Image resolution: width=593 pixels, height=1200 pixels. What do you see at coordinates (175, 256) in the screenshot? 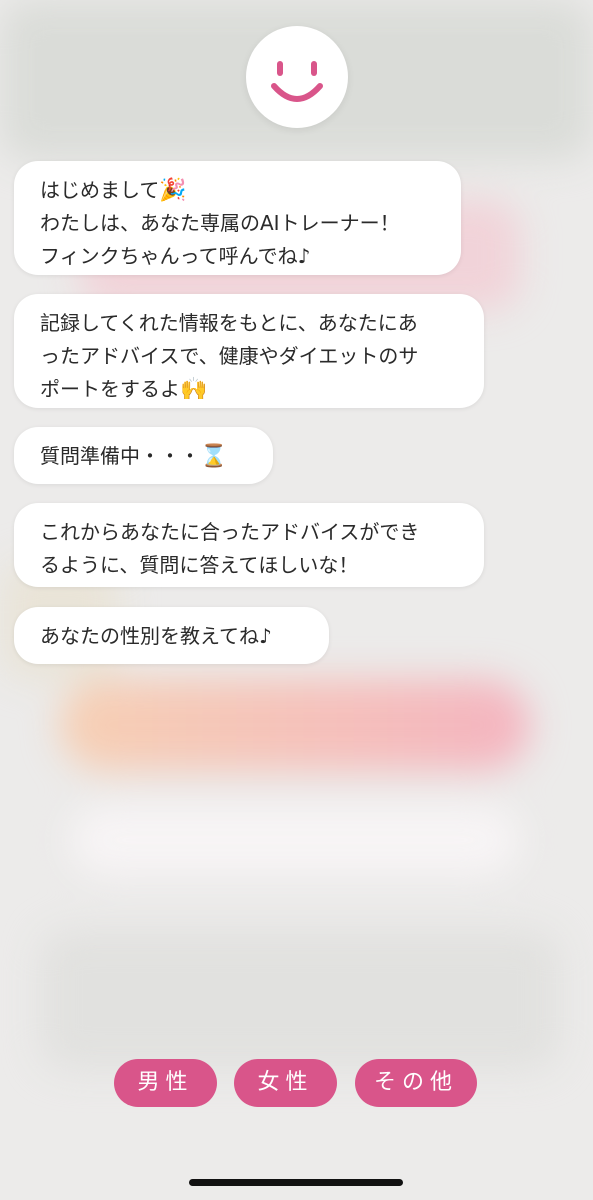
I see `message-text: フィンクちゃんって呼んでね♪` at bounding box center [175, 256].